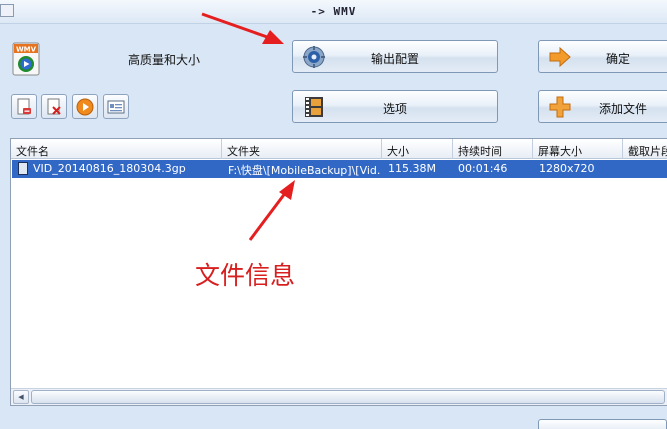 The width and height of the screenshot is (667, 429). I want to click on annotation-arrows, so click(248, 126).